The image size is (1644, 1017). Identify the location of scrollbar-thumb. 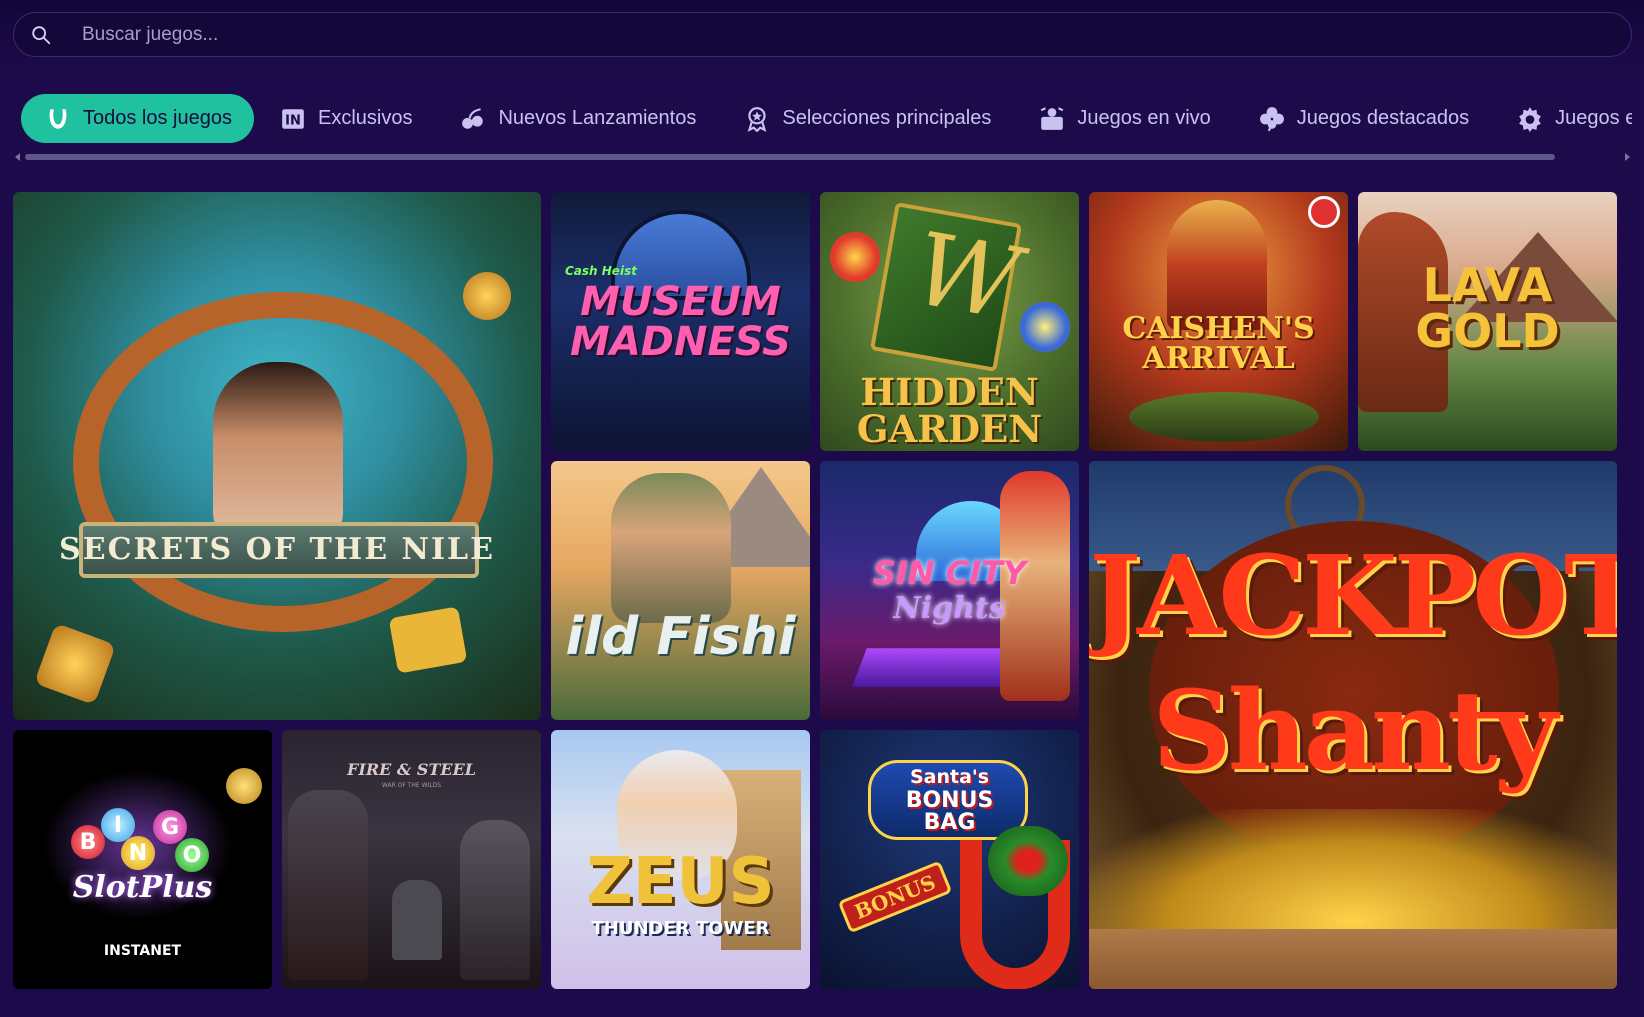
(790, 157).